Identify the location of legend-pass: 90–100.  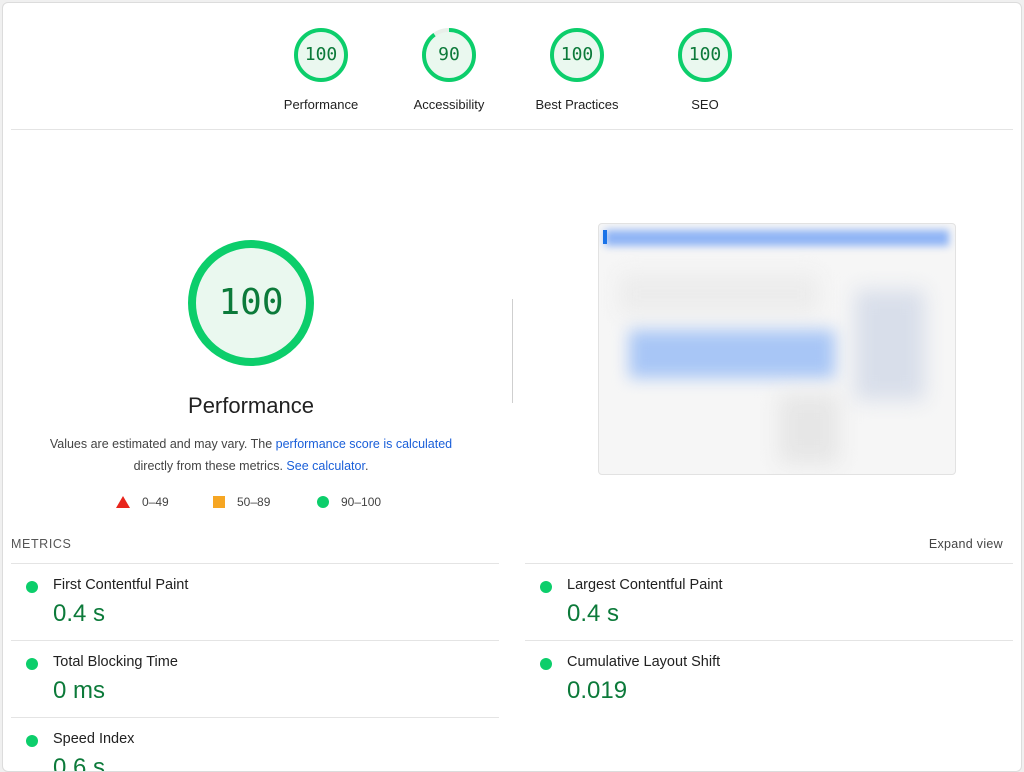
(349, 502).